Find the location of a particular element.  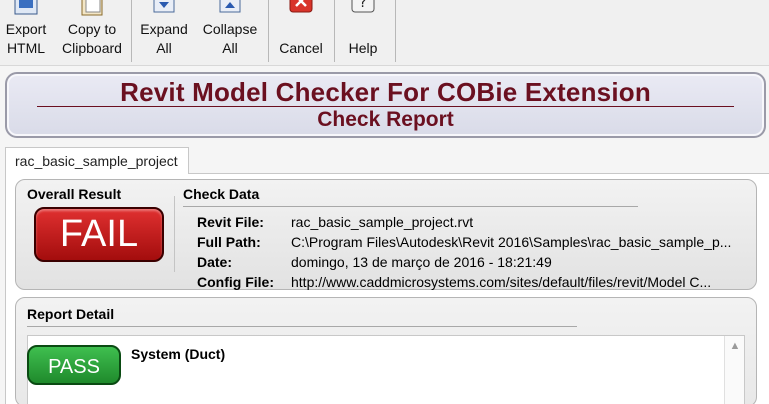

config-file-key: Config File: is located at coordinates (235, 282).